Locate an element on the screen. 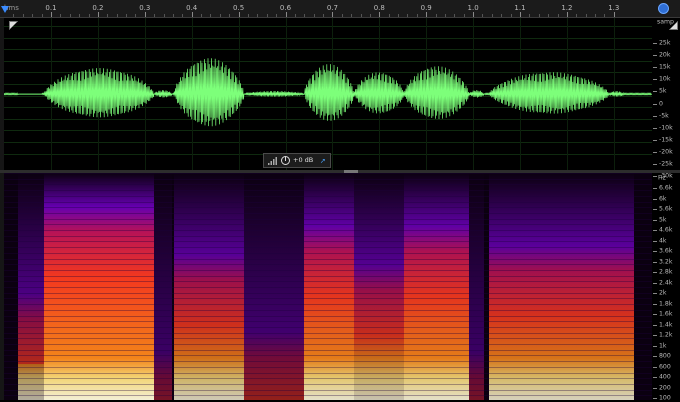 Image resolution: width=680 pixels, height=402 pixels. pin-icon: ➚ is located at coordinates (323, 161).